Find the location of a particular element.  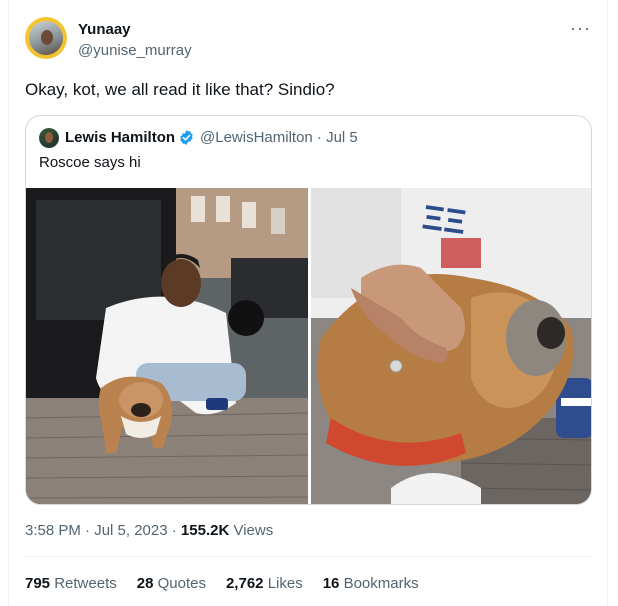

verified-badge-icon is located at coordinates (186, 137).